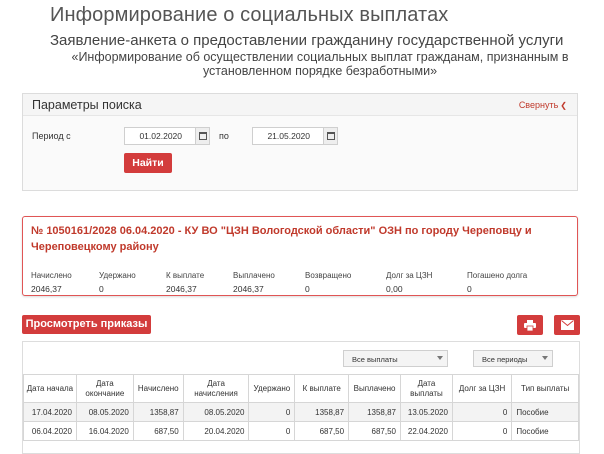 The image size is (604, 454). Describe the element at coordinates (272, 388) in the screenshot. I see `column-header: Удержано` at that location.